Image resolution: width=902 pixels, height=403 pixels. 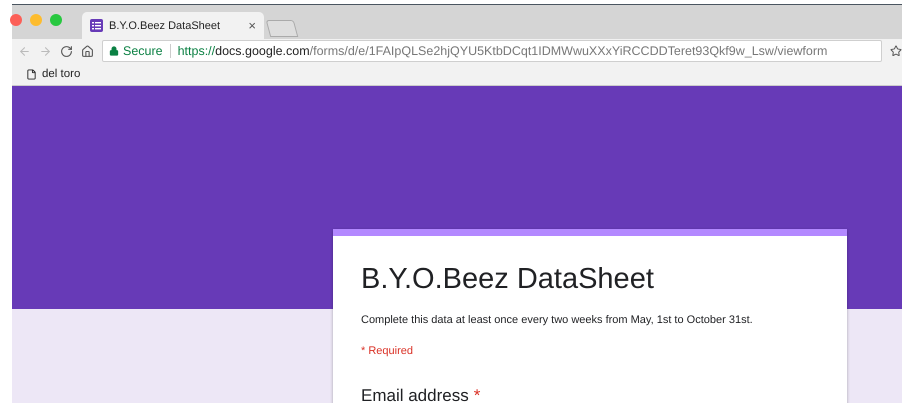 I want to click on reload-icon, so click(x=66, y=51).